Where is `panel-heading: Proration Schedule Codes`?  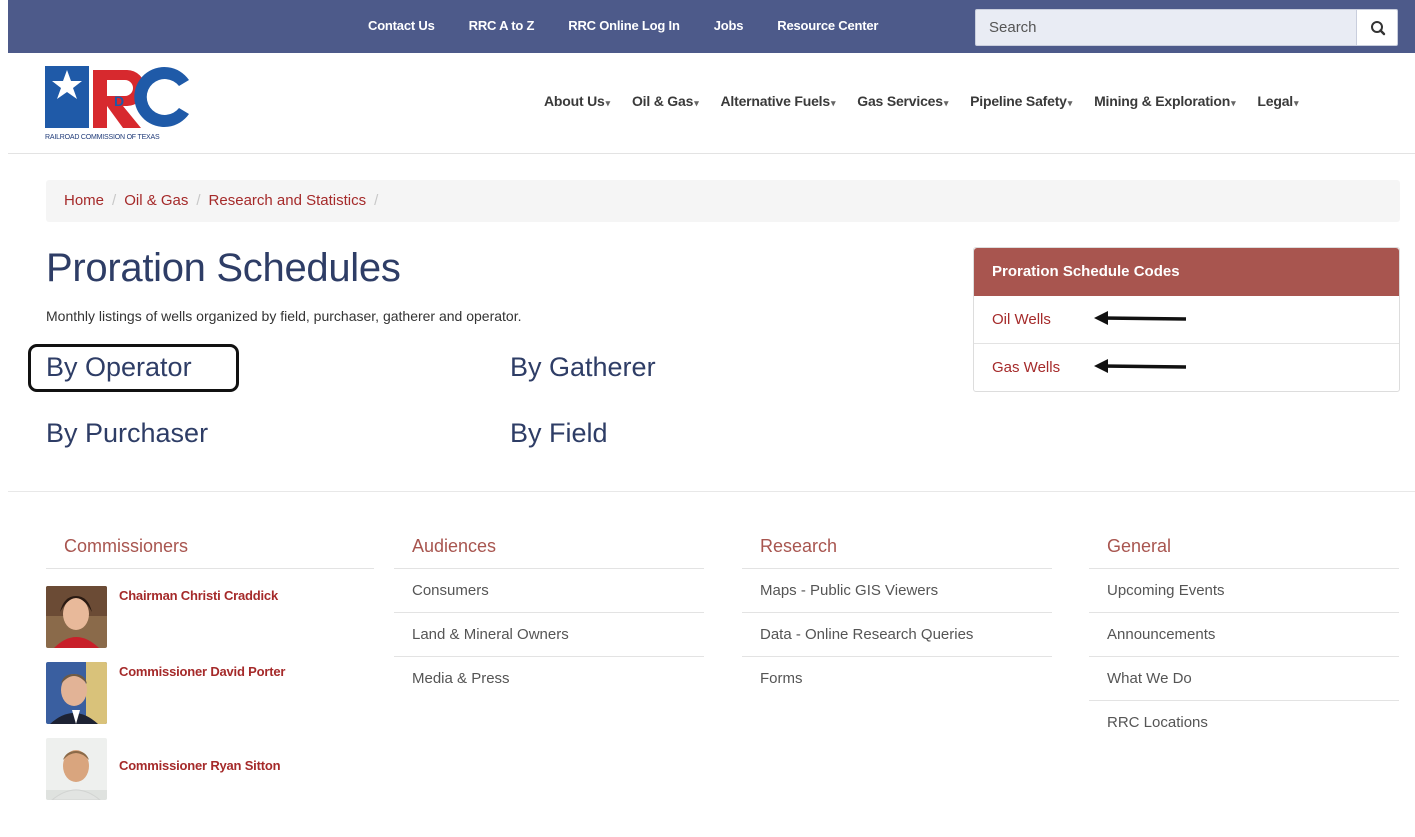
panel-heading: Proration Schedule Codes is located at coordinates (1186, 272).